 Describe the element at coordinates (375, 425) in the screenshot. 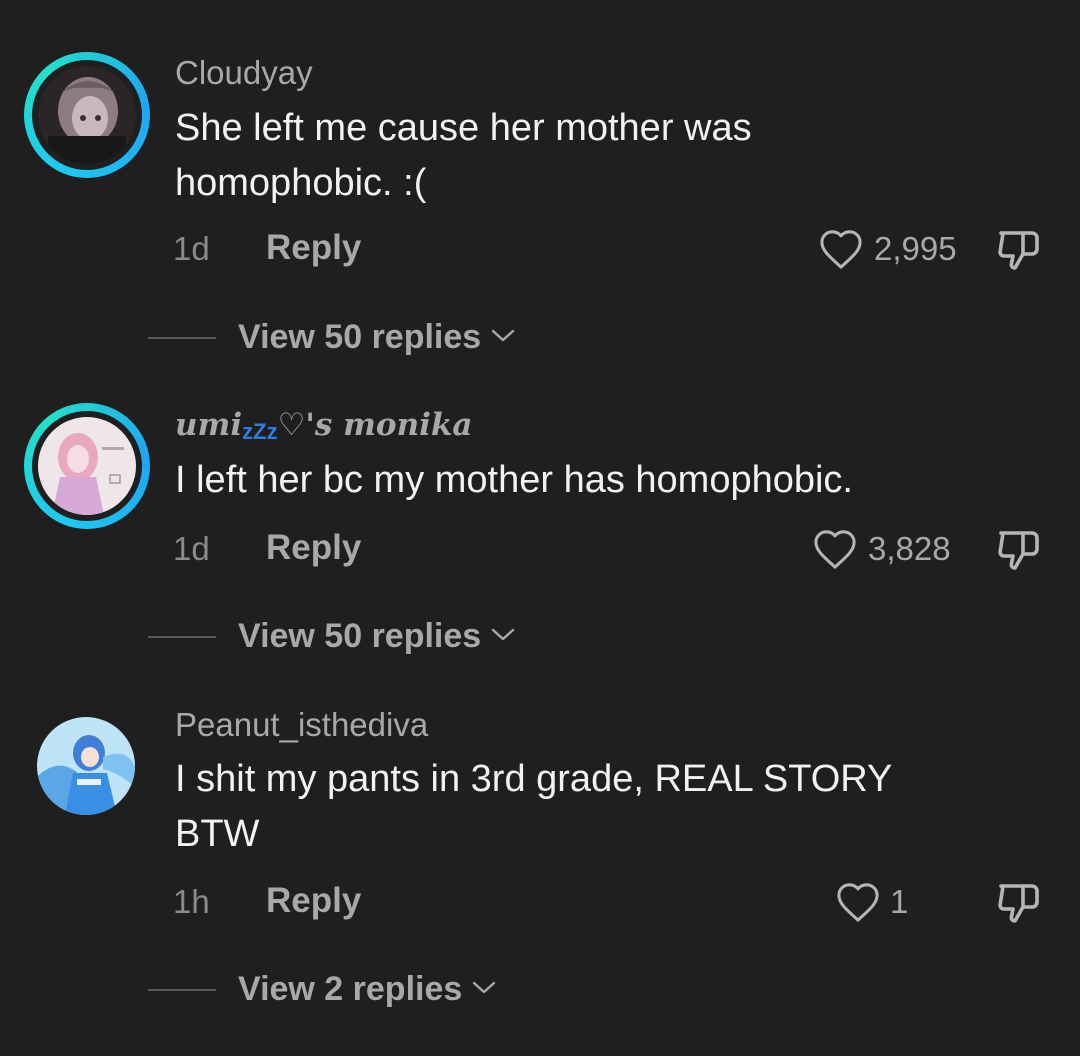

I see `username-suffix: ♡'s monika` at that location.